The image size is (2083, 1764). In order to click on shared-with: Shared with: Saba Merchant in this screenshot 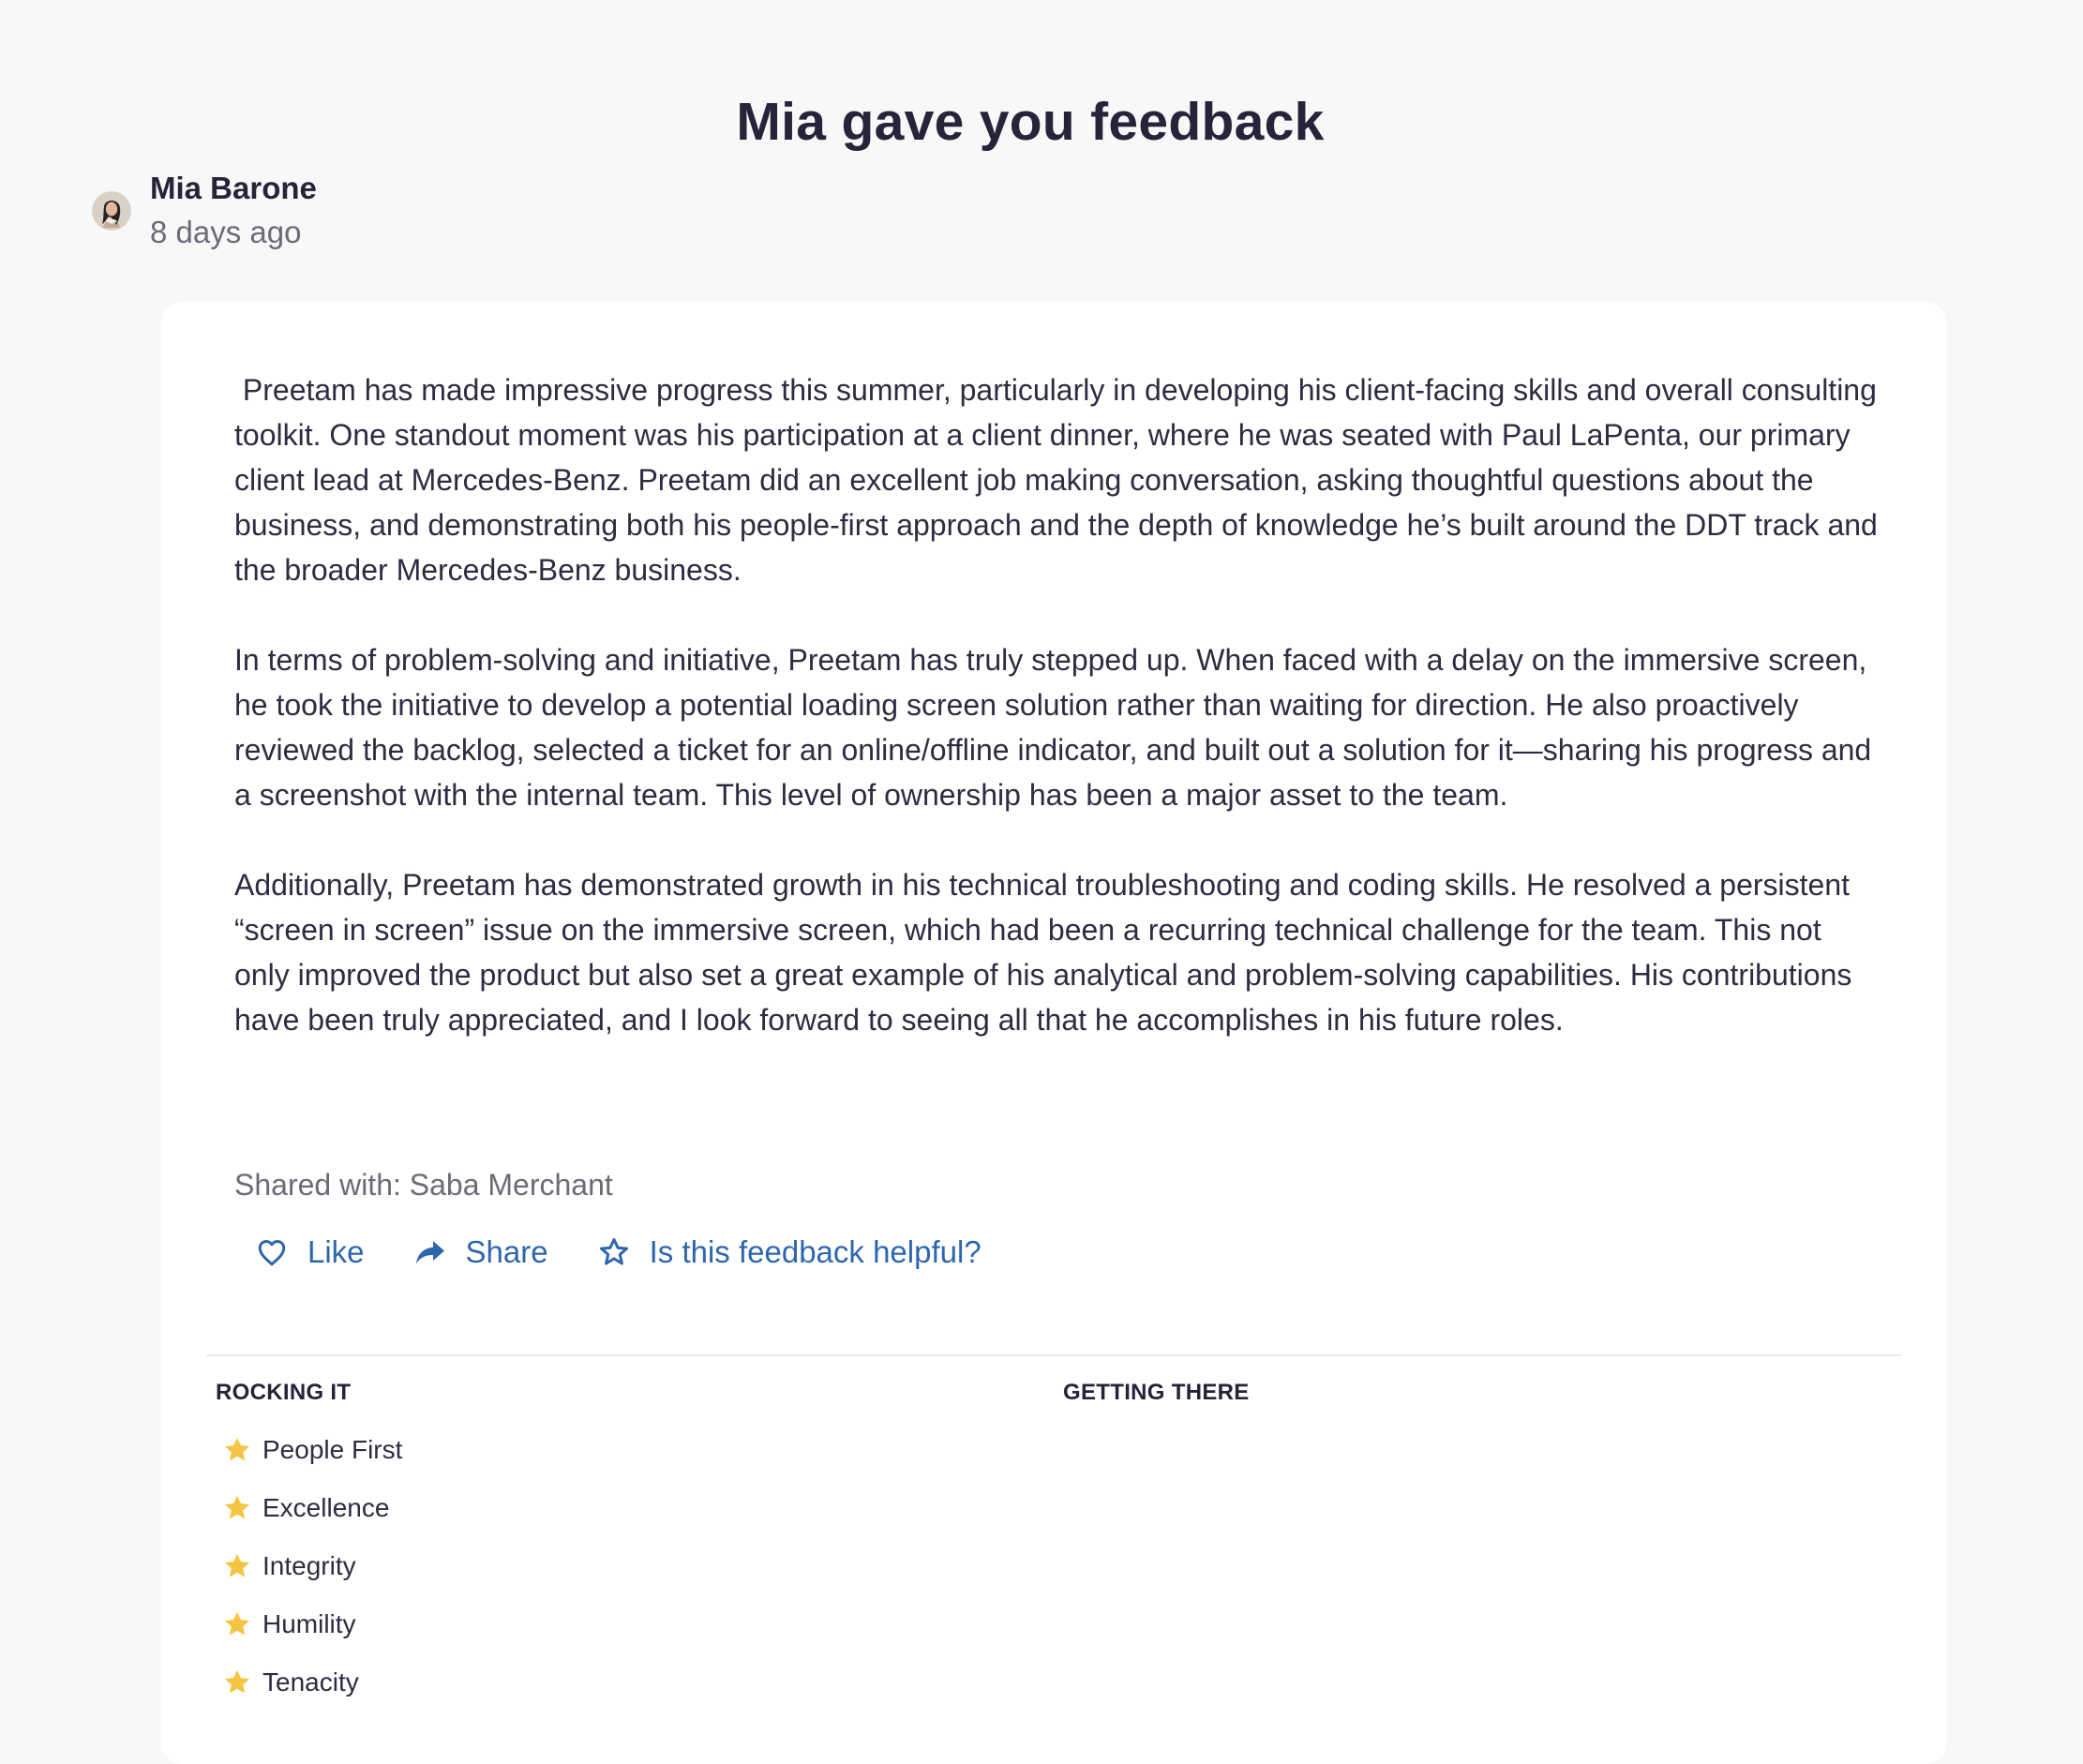, I will do `click(423, 1185)`.